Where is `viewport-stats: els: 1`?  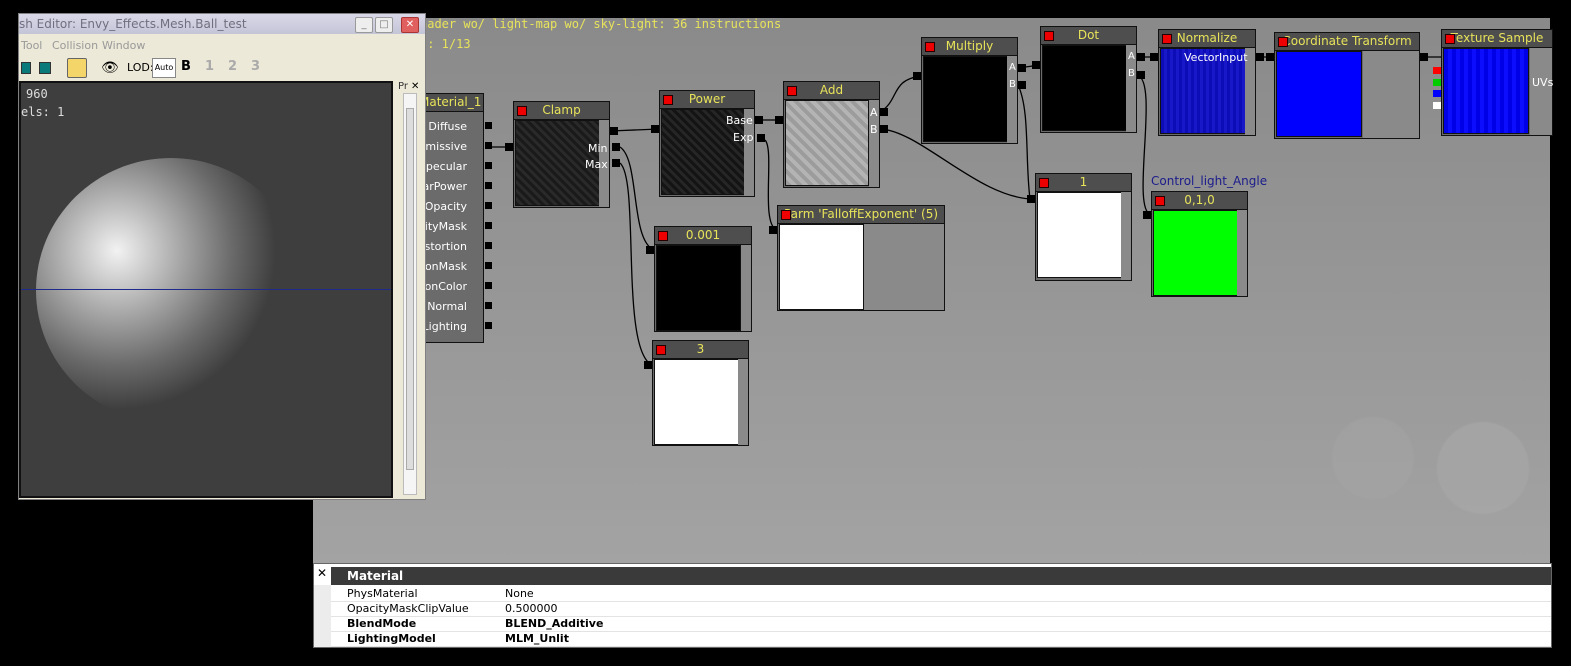
viewport-stats: els: 1 is located at coordinates (43, 112).